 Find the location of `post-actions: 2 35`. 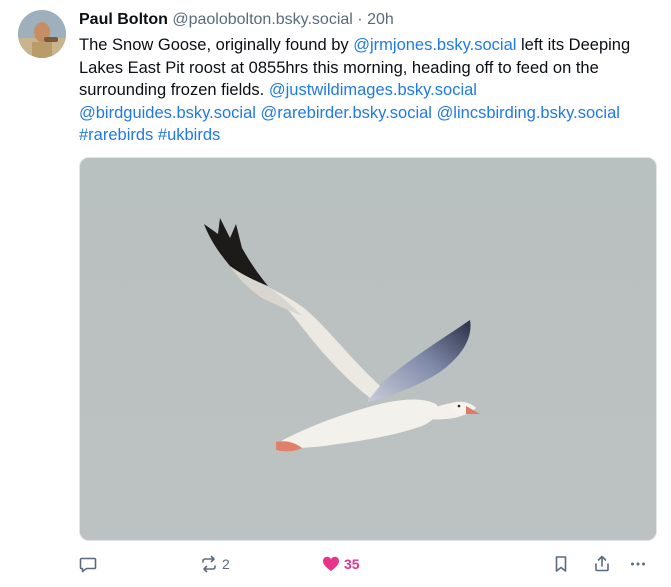

post-actions: 2 35 is located at coordinates (368, 564).